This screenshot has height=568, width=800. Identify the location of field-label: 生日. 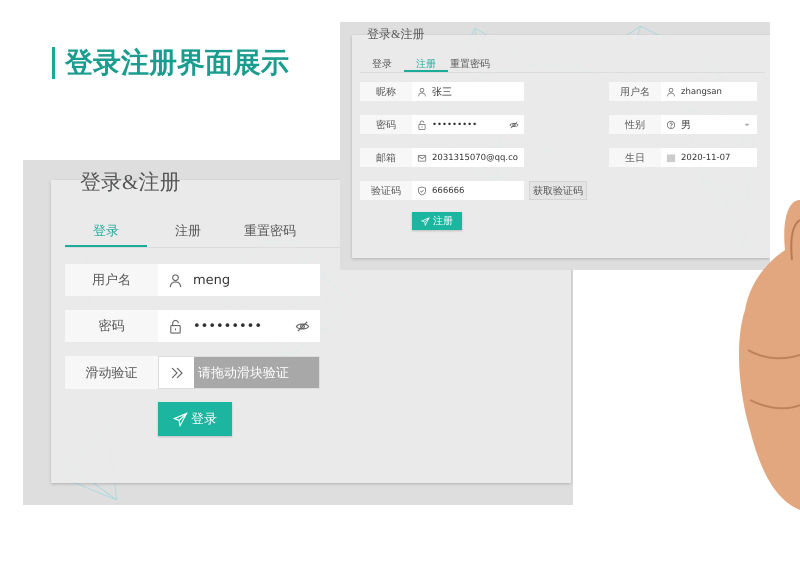
(635, 157).